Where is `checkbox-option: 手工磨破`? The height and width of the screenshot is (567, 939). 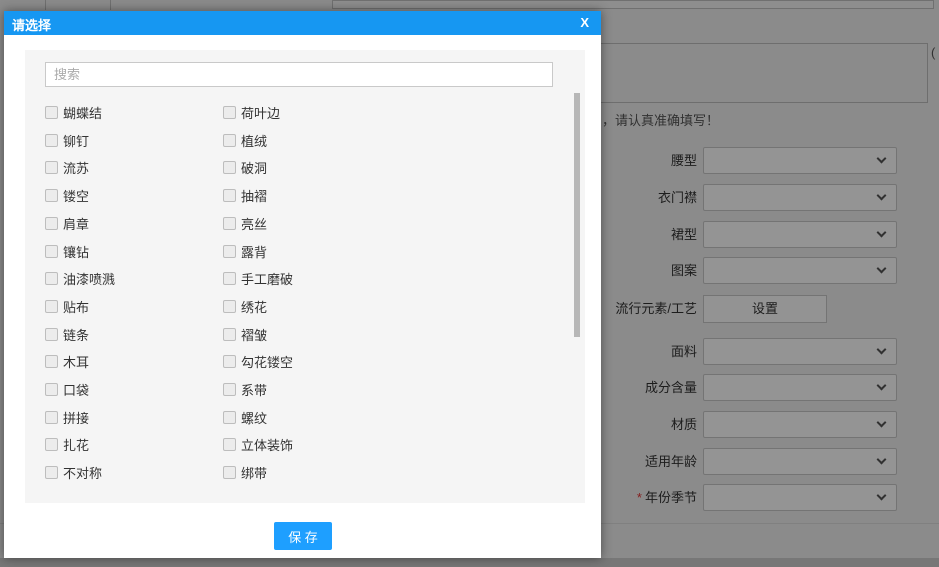
checkbox-option: 手工磨破 is located at coordinates (258, 278).